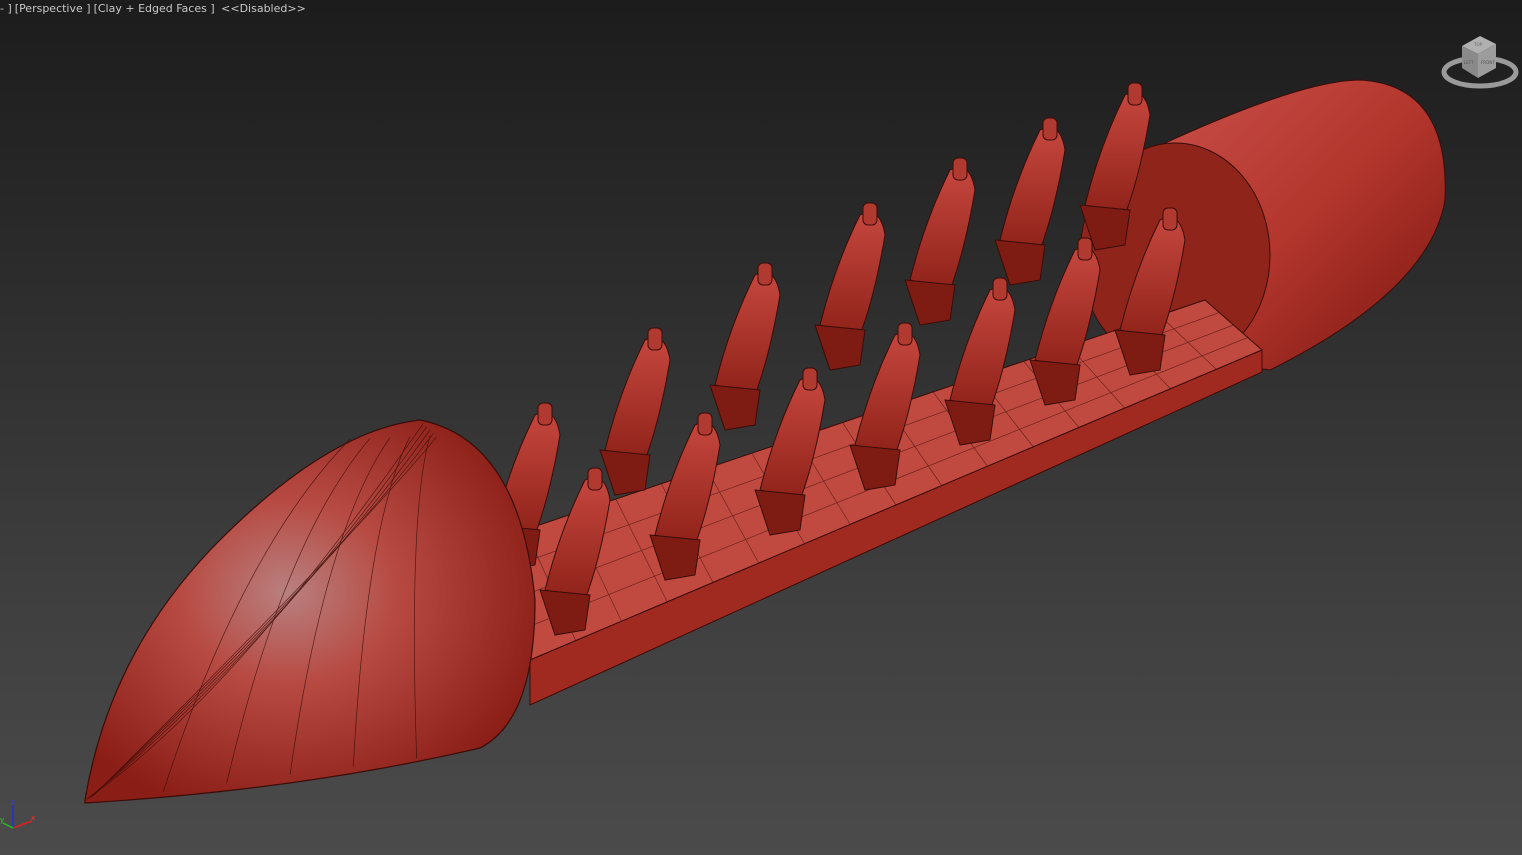 The width and height of the screenshot is (1522, 855). What do you see at coordinates (1469, 62) in the screenshot?
I see `viewcube-left-label: LEFT` at bounding box center [1469, 62].